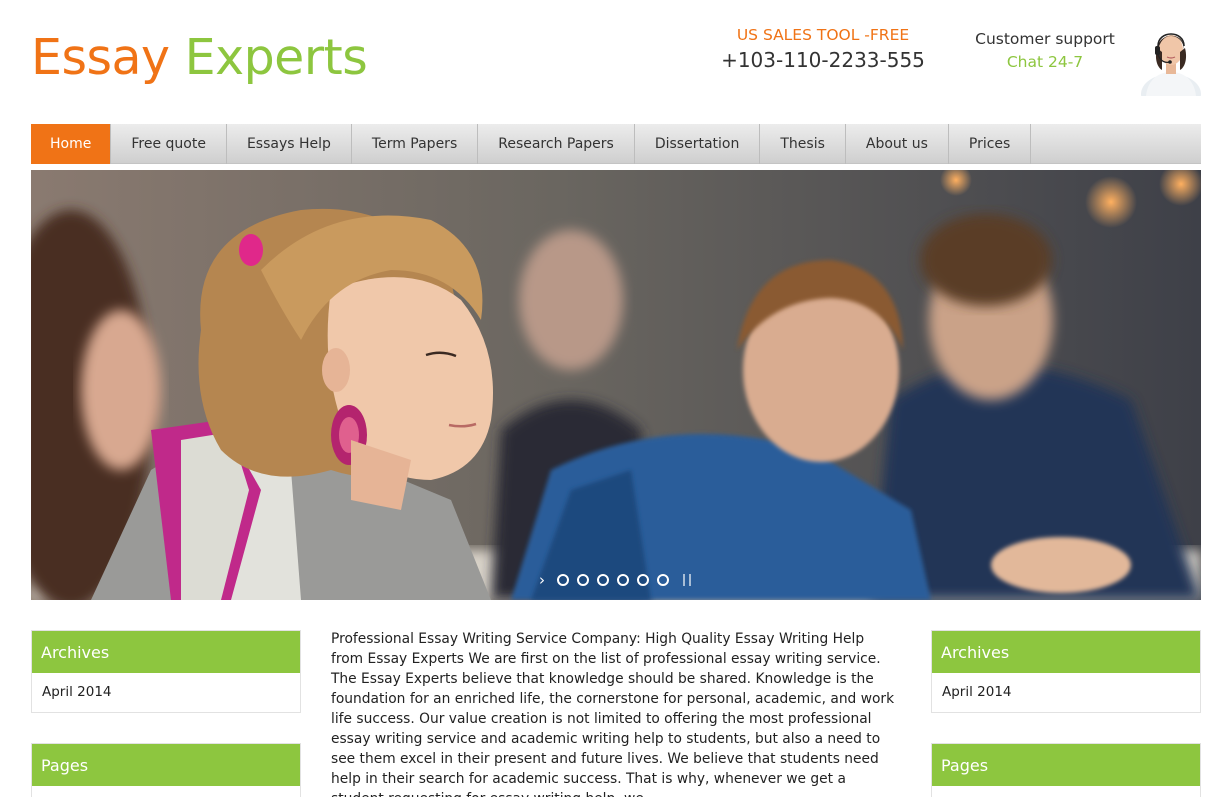 The image size is (1230, 797). What do you see at coordinates (698, 144) in the screenshot?
I see `nav-item-dissertation: Dissertation` at bounding box center [698, 144].